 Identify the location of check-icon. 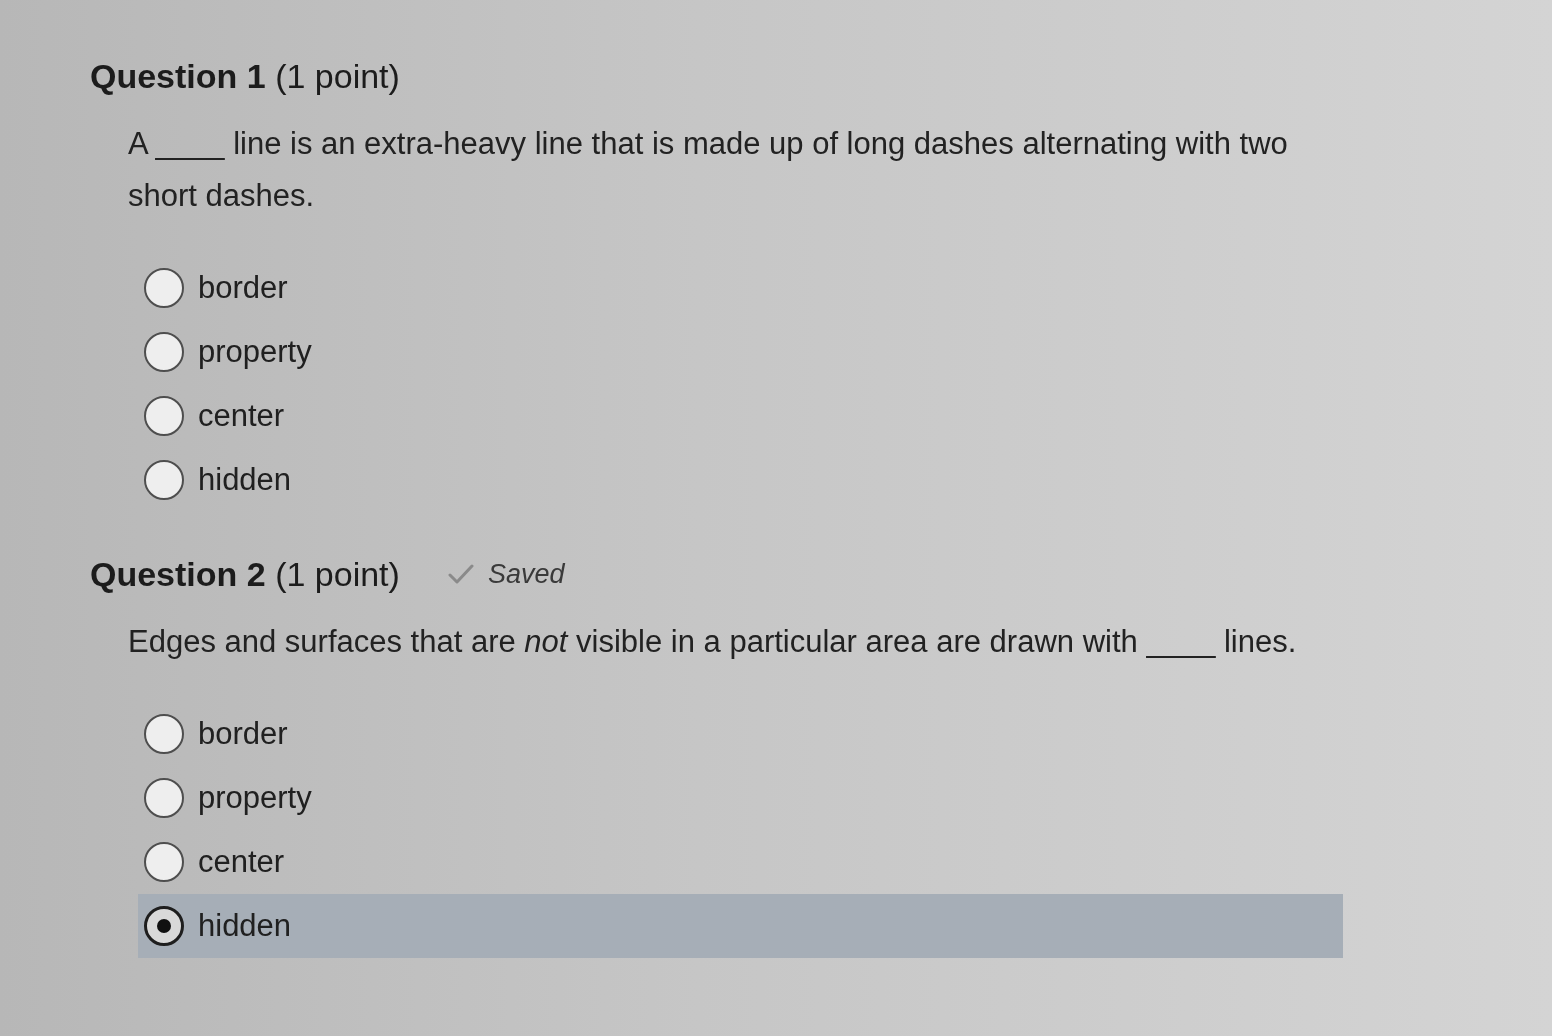
(460, 574).